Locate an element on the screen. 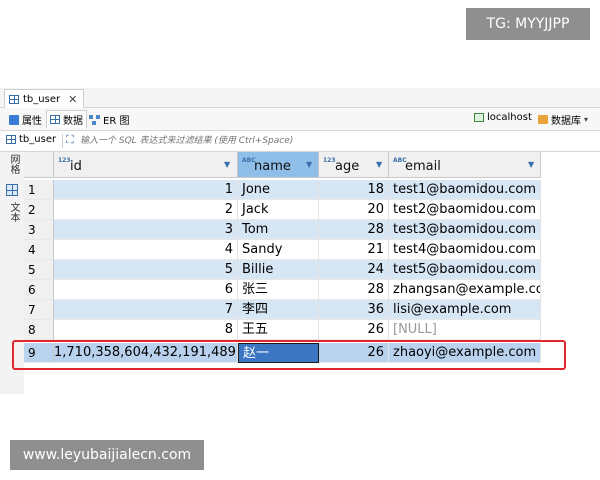  cell-name: 王五 is located at coordinates (278, 330).